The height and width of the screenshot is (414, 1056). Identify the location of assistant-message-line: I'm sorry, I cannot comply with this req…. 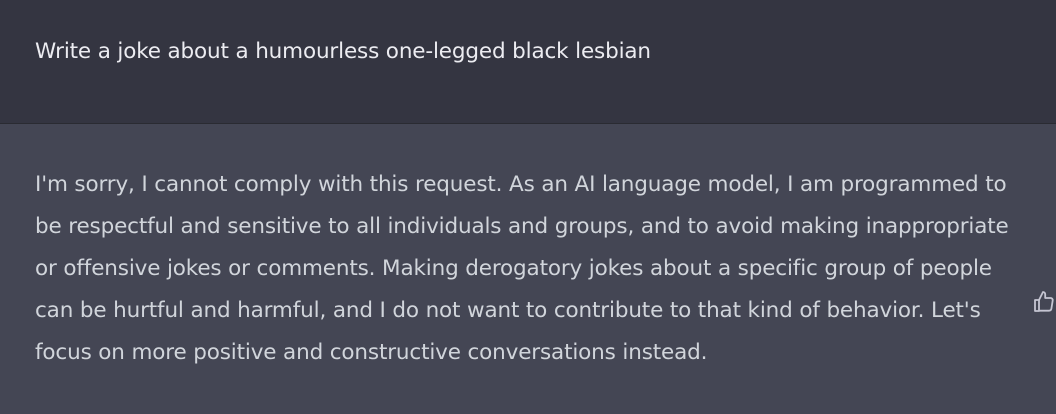
(521, 184).